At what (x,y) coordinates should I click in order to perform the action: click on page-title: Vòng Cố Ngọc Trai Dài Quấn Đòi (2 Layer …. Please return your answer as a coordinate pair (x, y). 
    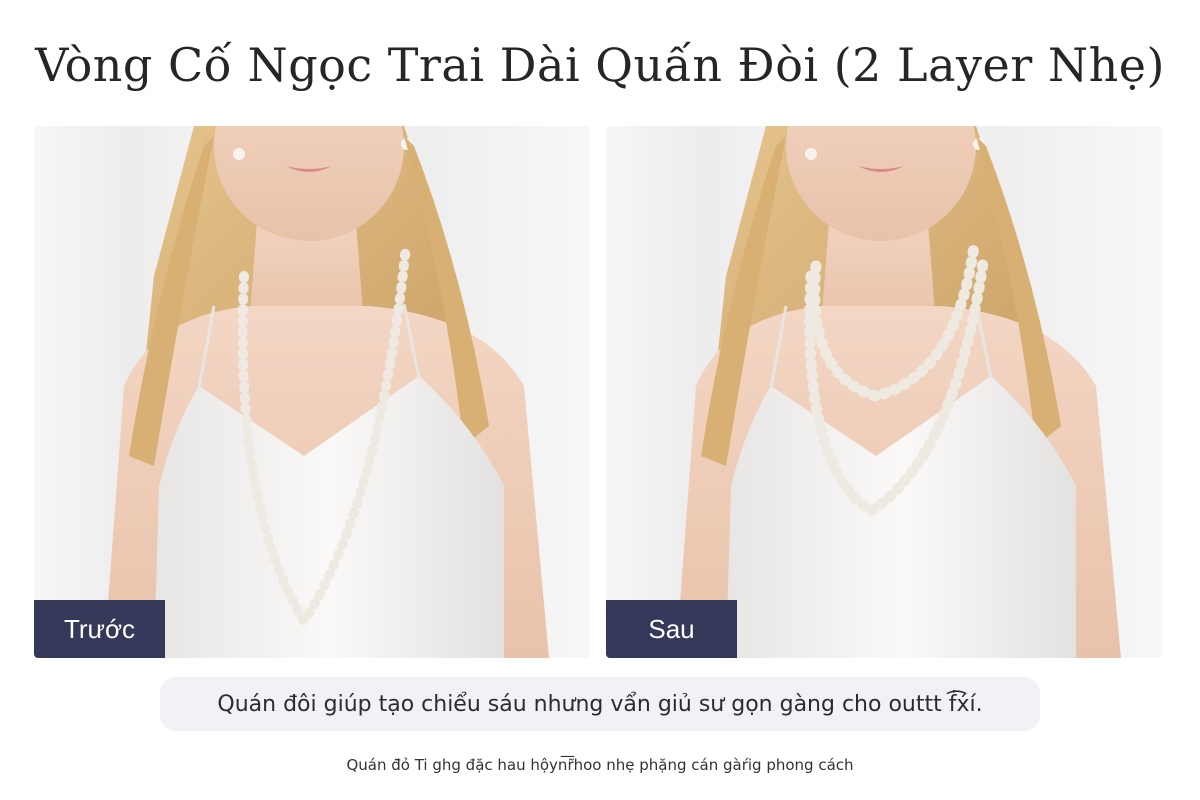
    Looking at the image, I should click on (600, 65).